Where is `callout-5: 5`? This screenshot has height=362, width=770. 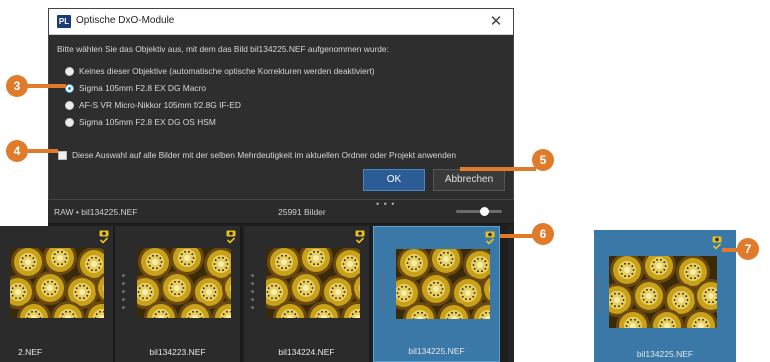
callout-5: 5 is located at coordinates (543, 160).